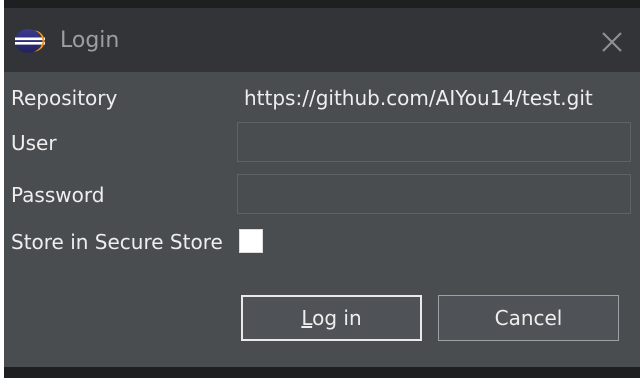  What do you see at coordinates (251, 241) in the screenshot?
I see `store-secure-checkbox` at bounding box center [251, 241].